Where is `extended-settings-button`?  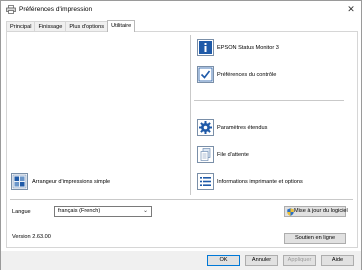 extended-settings-button is located at coordinates (205, 127).